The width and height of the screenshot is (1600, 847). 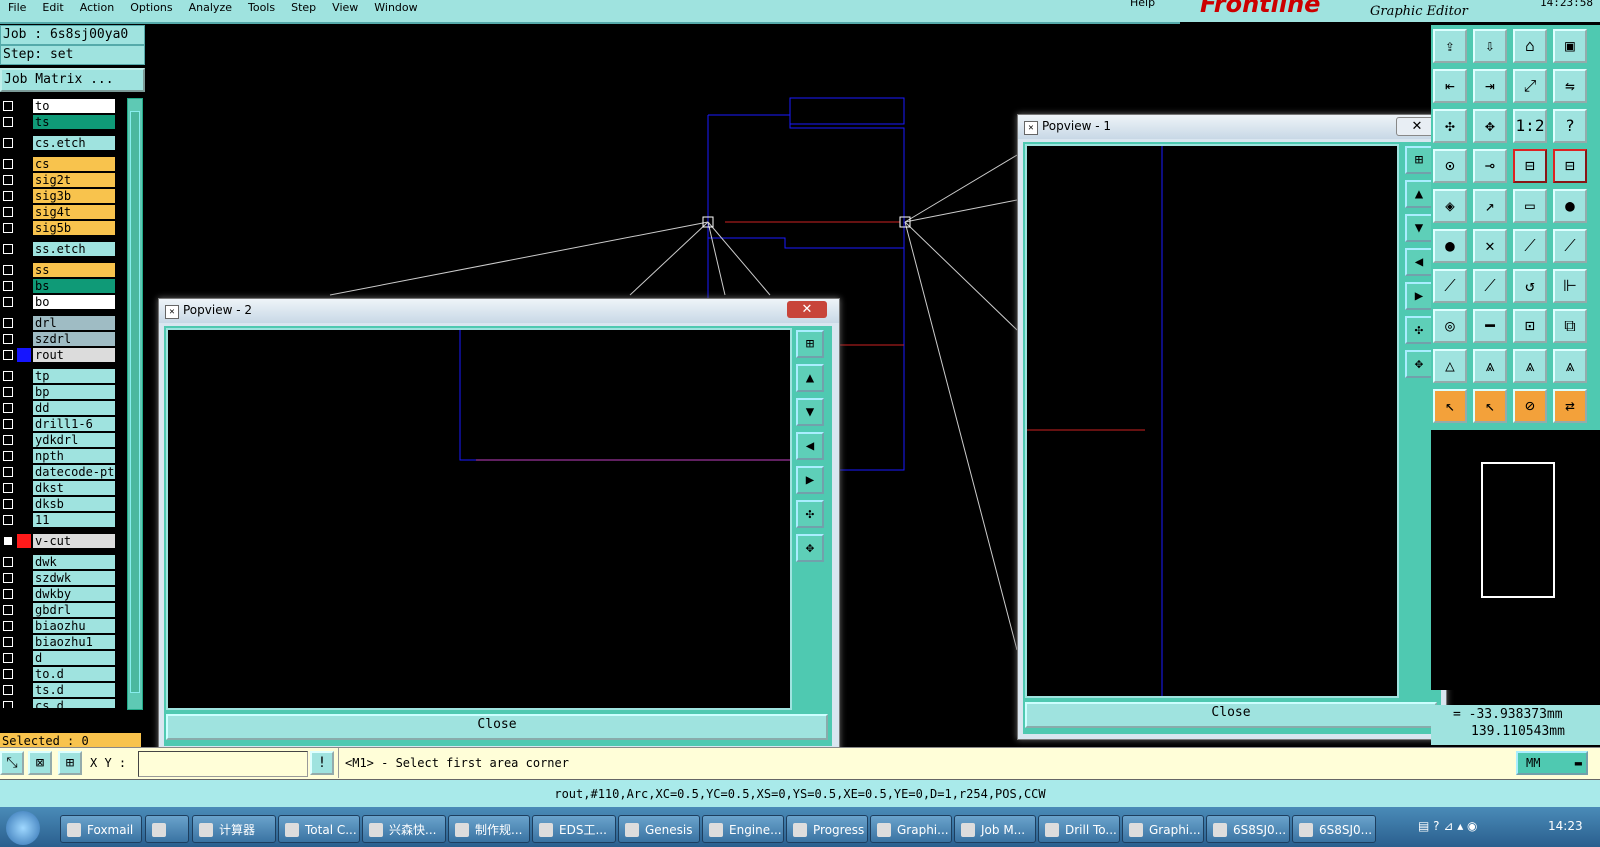 I want to click on layer-row: ss, so click(x=58, y=270).